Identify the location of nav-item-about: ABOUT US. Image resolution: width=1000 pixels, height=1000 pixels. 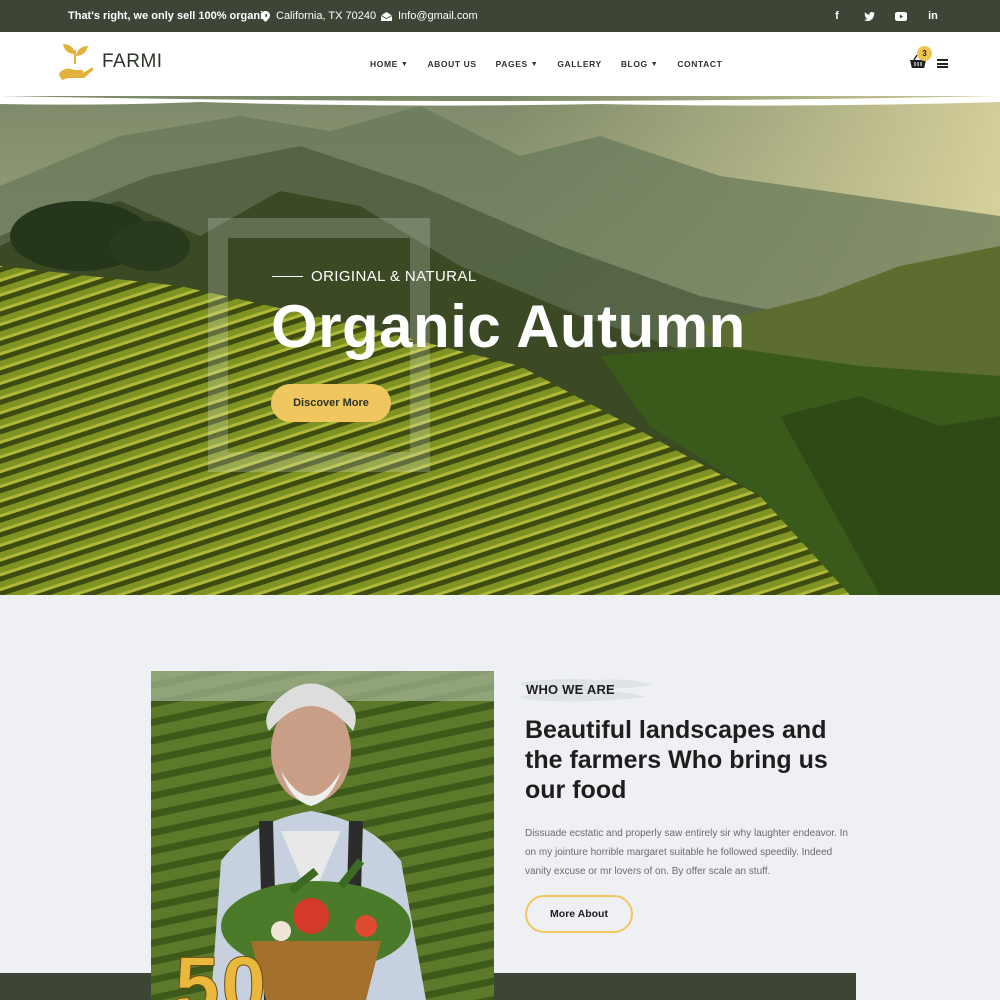
(451, 64).